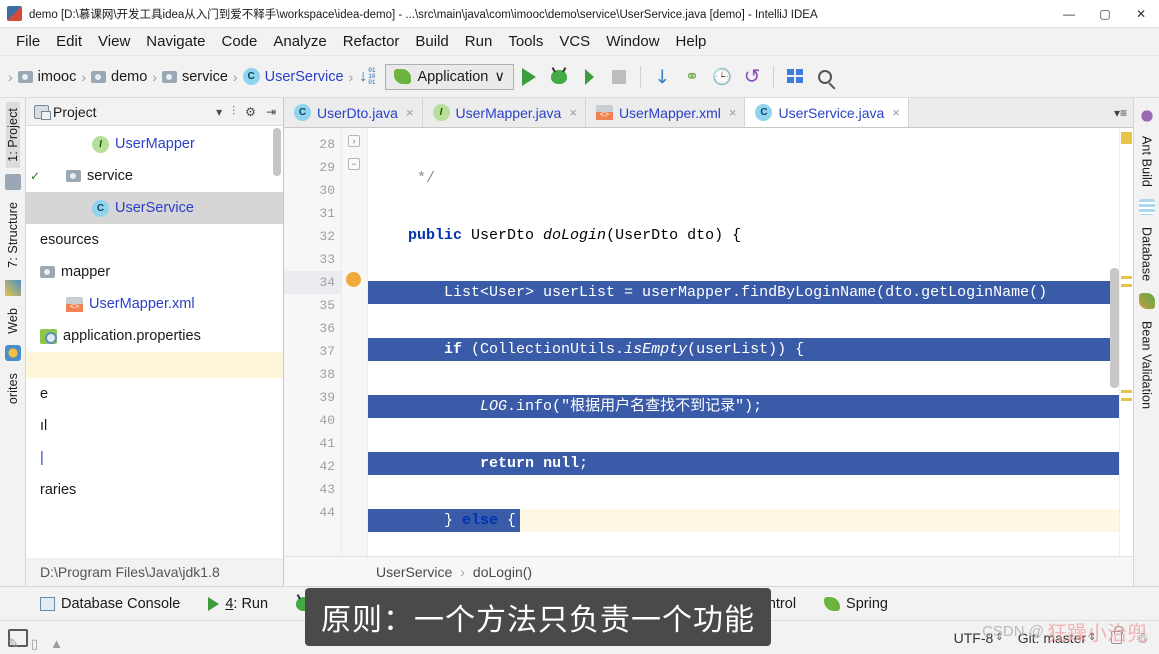  Describe the element at coordinates (502, 572) in the screenshot. I see `breadcrumb-method: doLogin()` at that location.